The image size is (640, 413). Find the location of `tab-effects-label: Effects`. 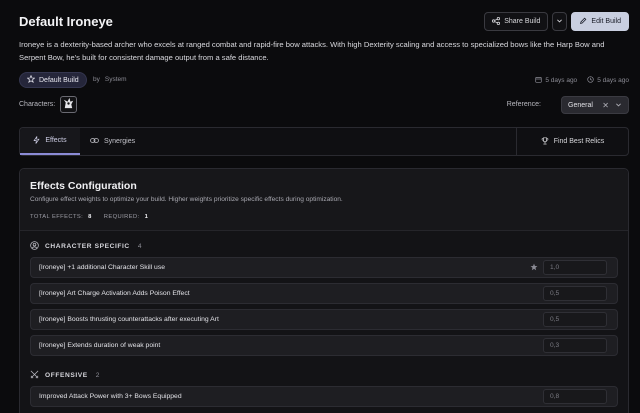

tab-effects-label: Effects is located at coordinates (56, 140).